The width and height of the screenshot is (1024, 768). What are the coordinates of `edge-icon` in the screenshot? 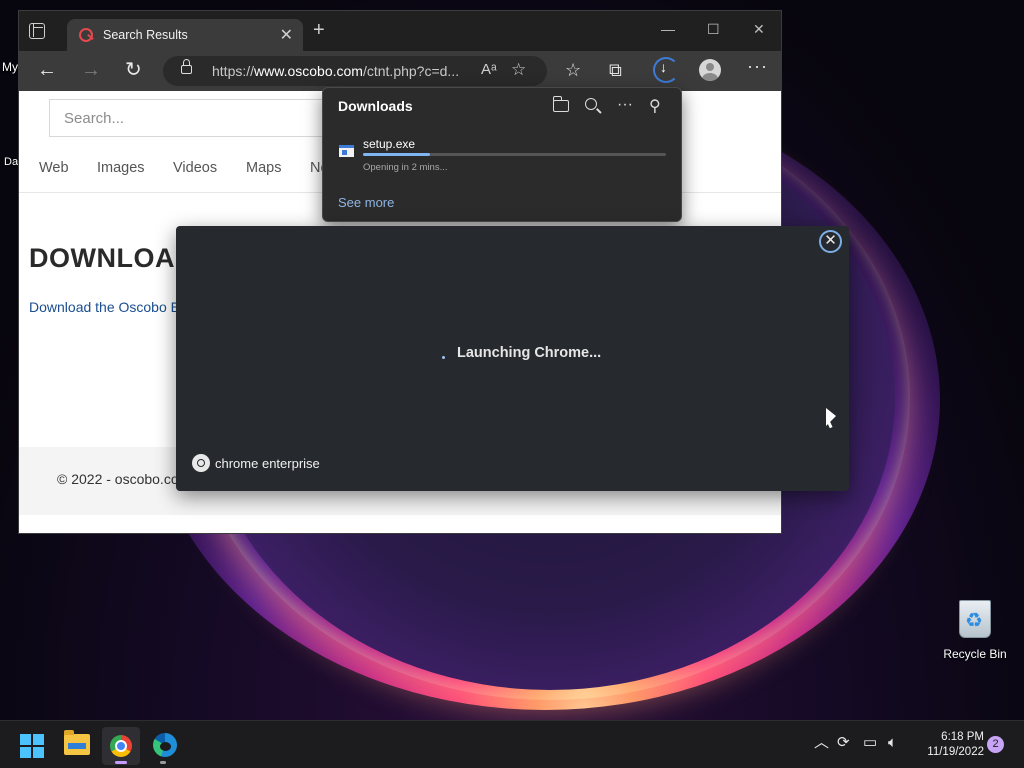 It's located at (165, 745).